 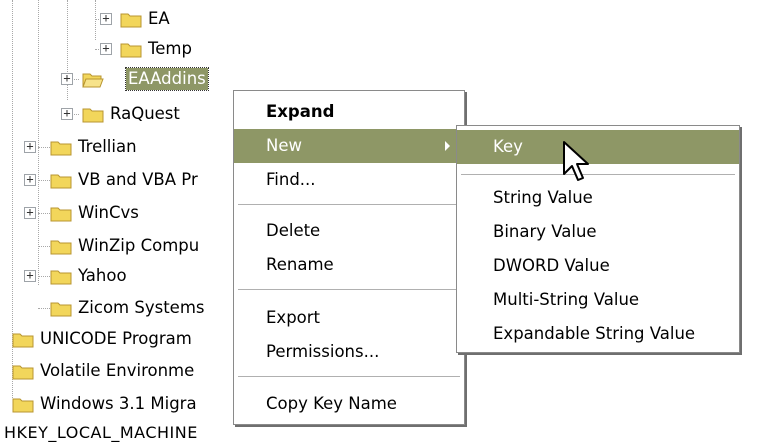 I want to click on tree-item-label: Windows 3.1 Migra, so click(x=118, y=403).